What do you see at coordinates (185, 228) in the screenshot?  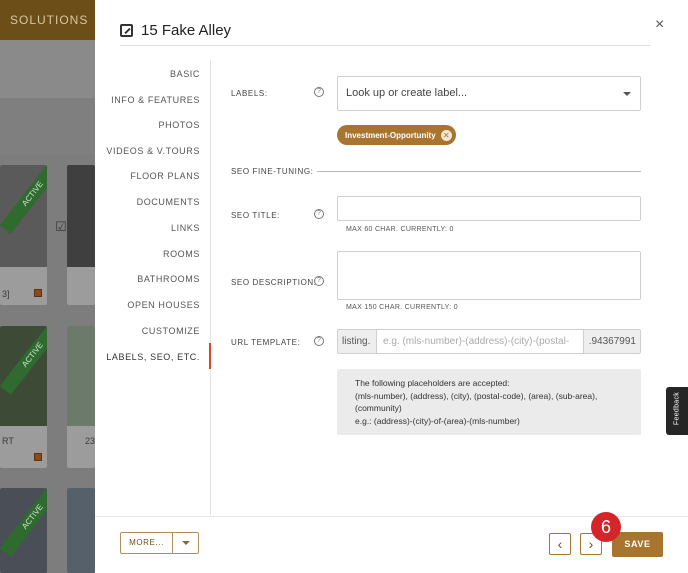 I see `nav-item-links: LINKS` at bounding box center [185, 228].